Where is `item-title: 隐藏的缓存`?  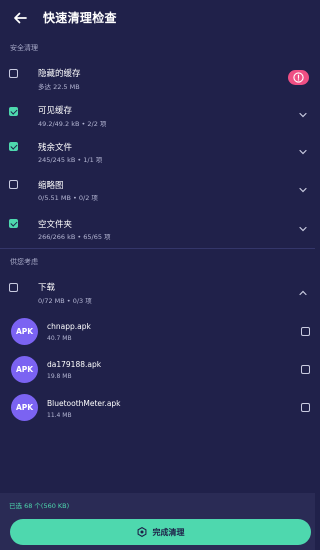
item-title: 隐藏的缓存 is located at coordinates (59, 74).